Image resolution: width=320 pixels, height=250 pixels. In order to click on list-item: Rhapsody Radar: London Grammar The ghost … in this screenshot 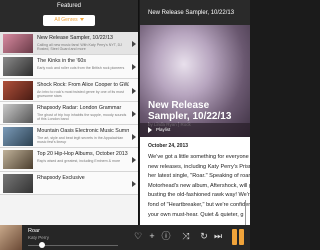, I will do `click(69, 113)`.